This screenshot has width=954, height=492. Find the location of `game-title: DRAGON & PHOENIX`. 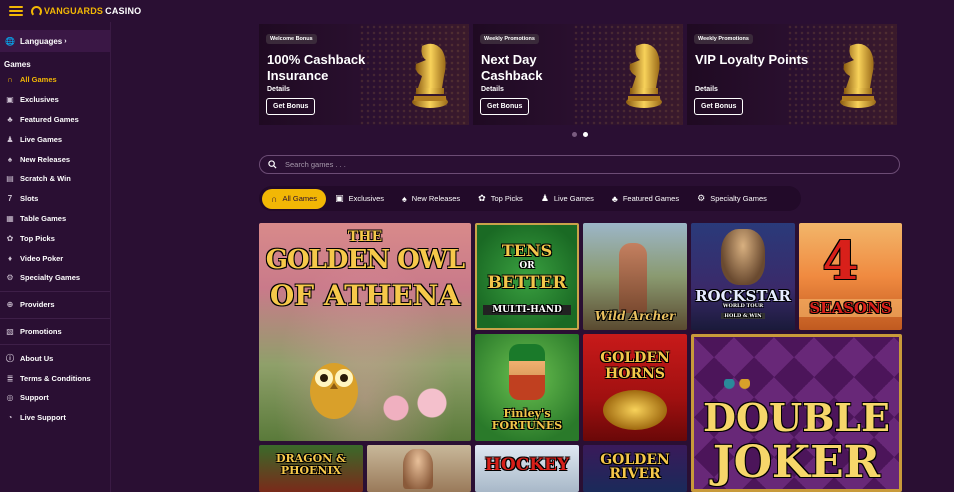

game-title: DRAGON & PHOENIX is located at coordinates (310, 464).